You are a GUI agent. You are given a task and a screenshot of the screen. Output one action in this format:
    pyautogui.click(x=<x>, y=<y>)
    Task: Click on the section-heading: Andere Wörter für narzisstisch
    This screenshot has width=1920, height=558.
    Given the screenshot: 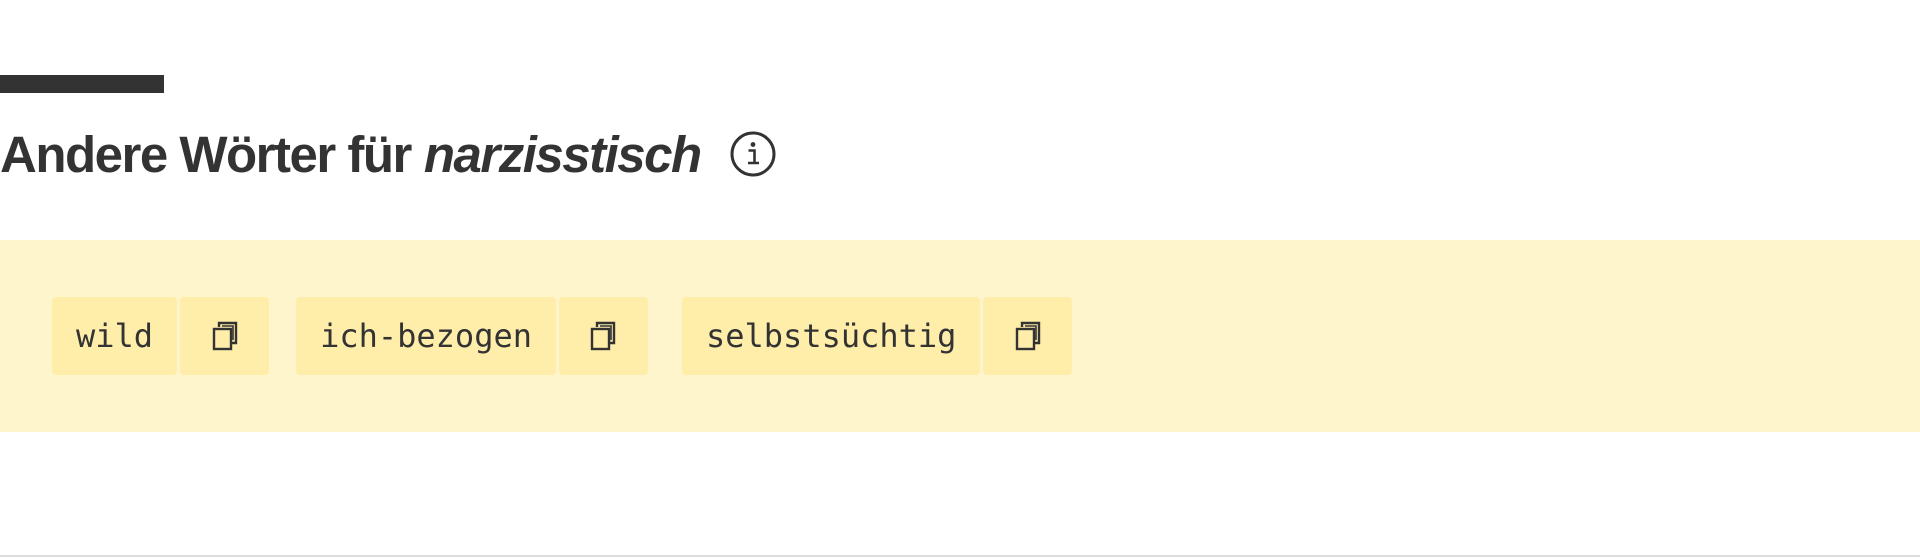 What is the action you would take?
    pyautogui.click(x=388, y=154)
    